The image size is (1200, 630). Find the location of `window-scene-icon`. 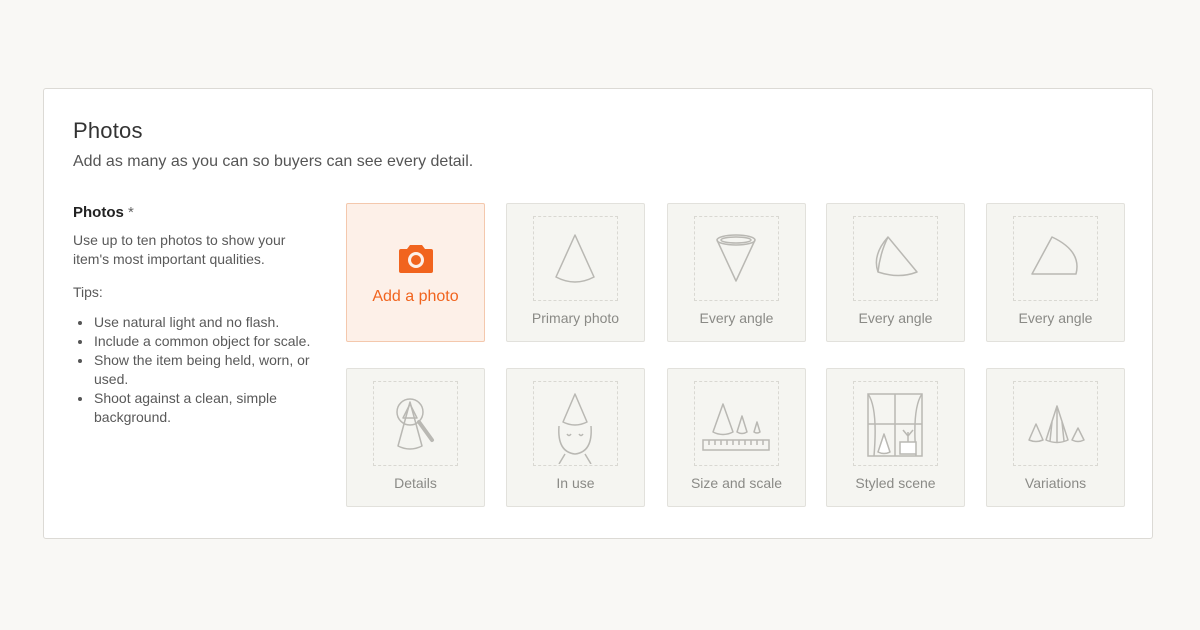

window-scene-icon is located at coordinates (895, 425).